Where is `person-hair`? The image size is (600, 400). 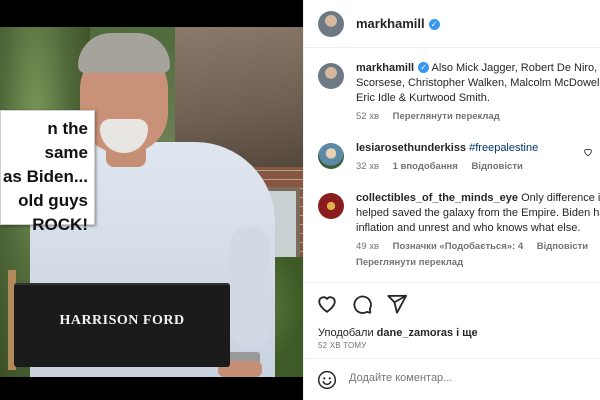 person-hair is located at coordinates (124, 53).